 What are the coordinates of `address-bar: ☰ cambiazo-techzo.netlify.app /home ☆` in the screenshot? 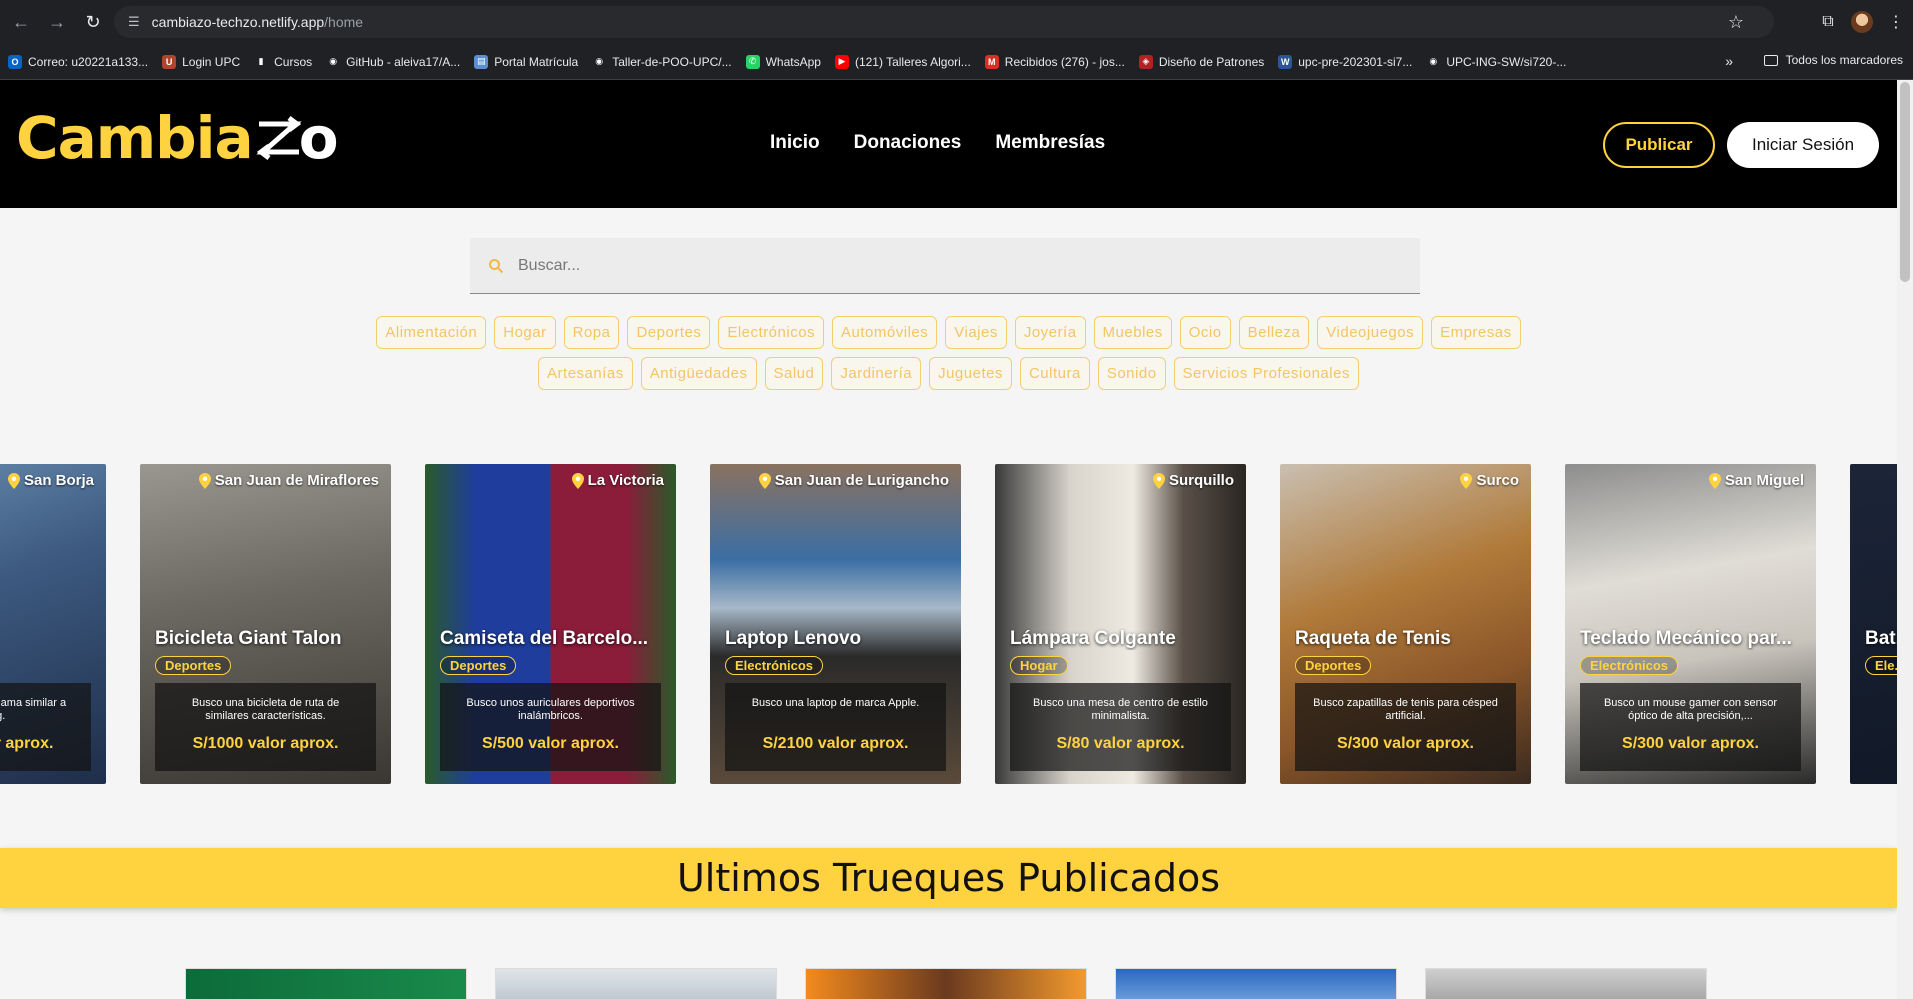 It's located at (944, 22).